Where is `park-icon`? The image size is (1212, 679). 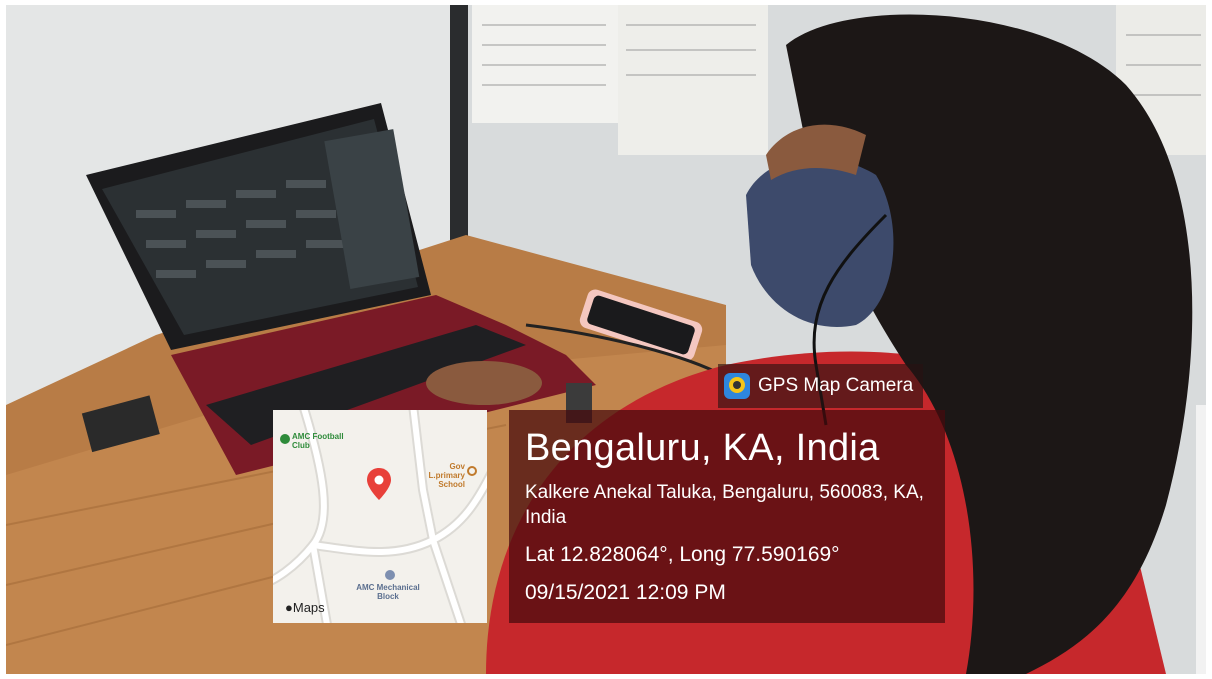
park-icon is located at coordinates (285, 439).